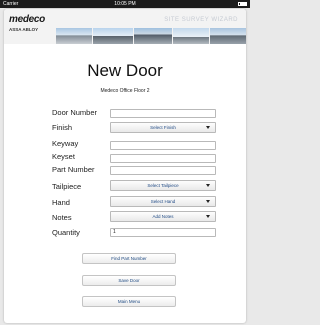  What do you see at coordinates (163, 232) in the screenshot?
I see `quantity-field: 1` at bounding box center [163, 232].